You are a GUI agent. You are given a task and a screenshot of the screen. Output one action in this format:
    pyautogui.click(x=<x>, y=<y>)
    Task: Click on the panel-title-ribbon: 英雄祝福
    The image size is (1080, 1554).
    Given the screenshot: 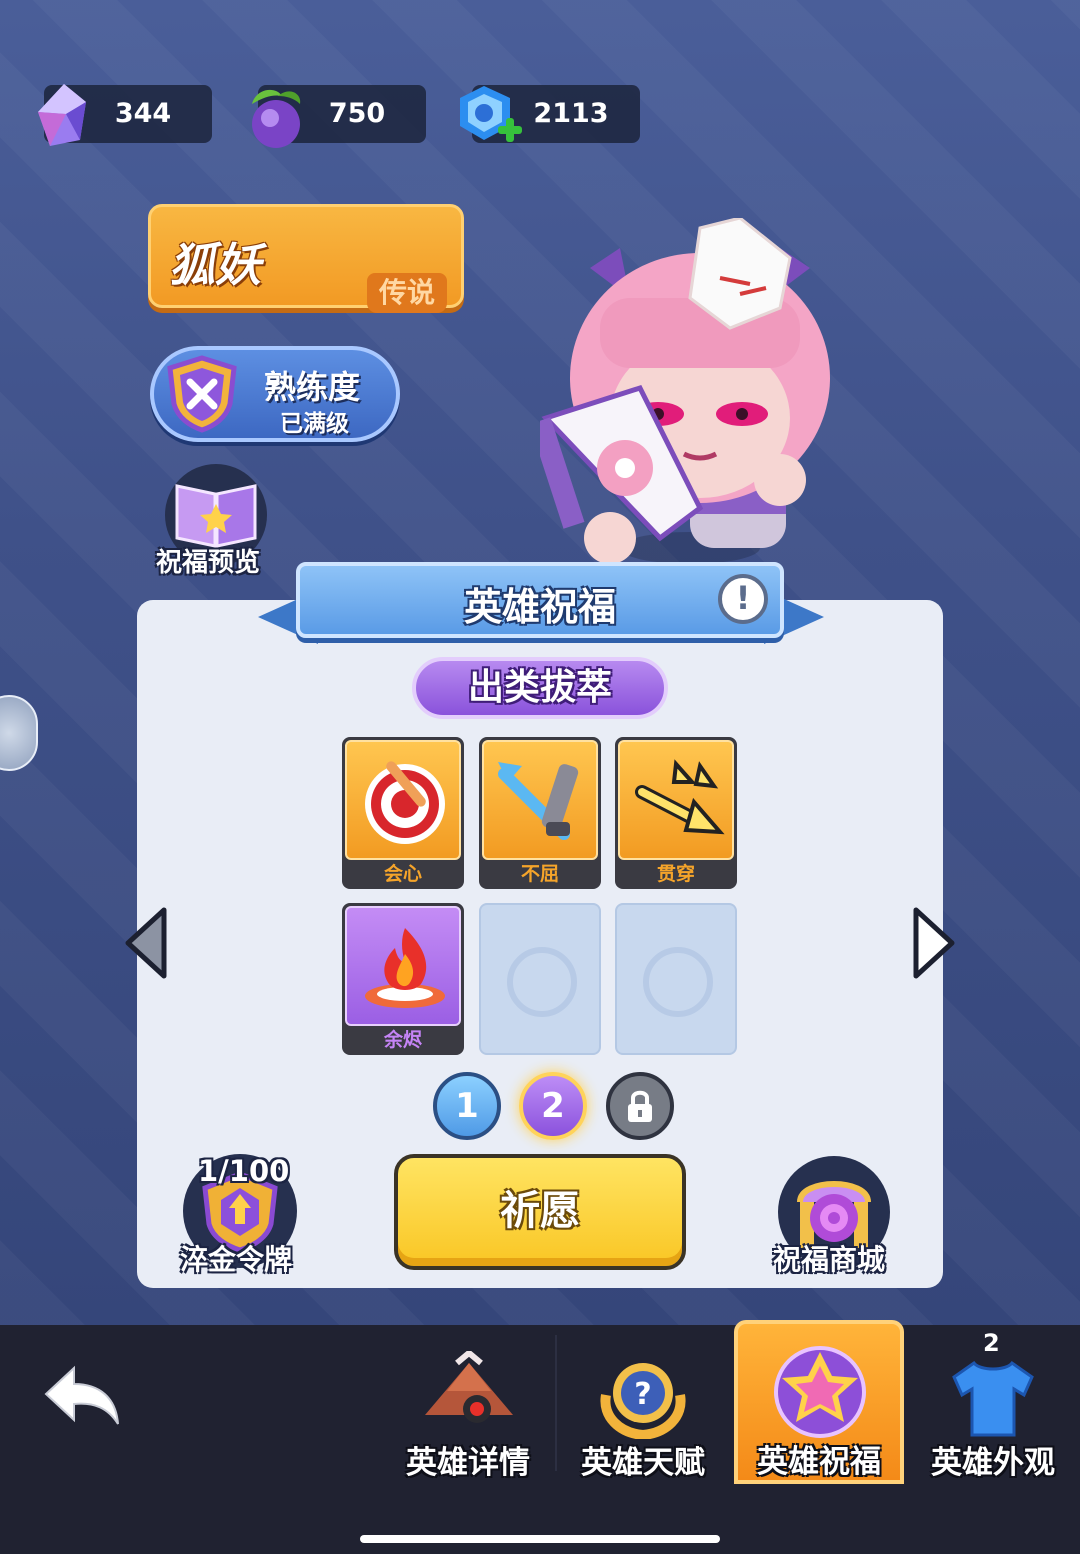 What is the action you would take?
    pyautogui.click(x=540, y=600)
    